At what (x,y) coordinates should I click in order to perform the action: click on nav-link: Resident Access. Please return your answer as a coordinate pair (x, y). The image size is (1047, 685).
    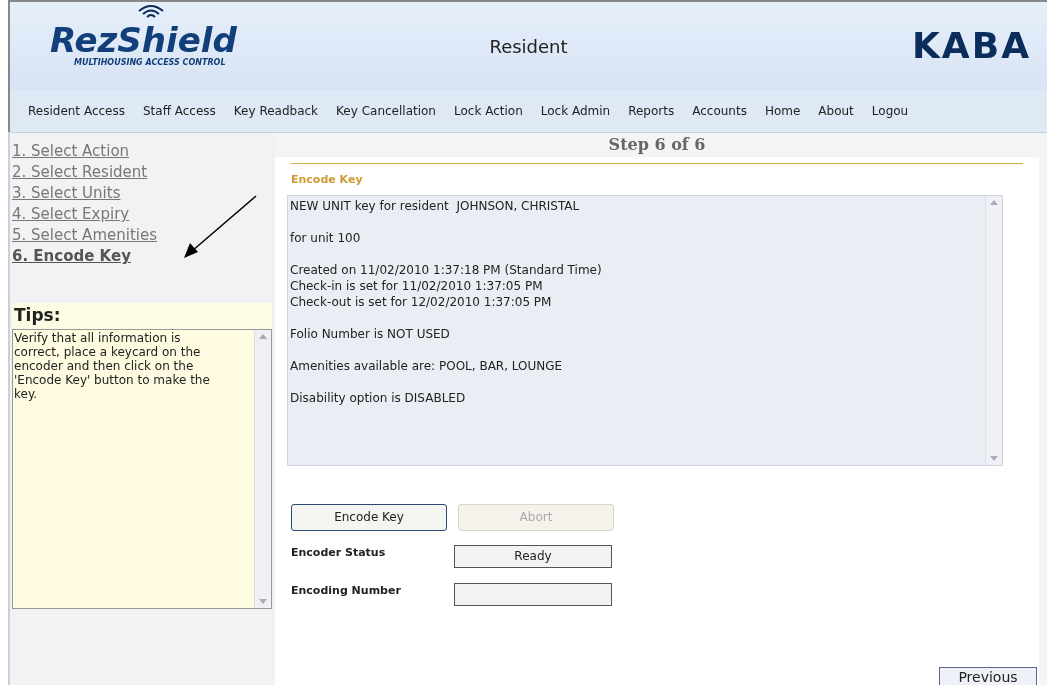
    Looking at the image, I should click on (76, 111).